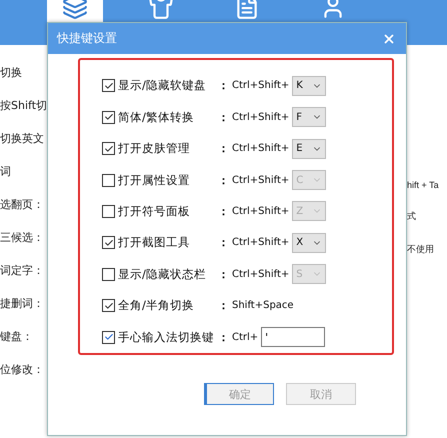 The height and width of the screenshot is (438, 447). I want to click on shortcut-label: 手心输入法切换键, so click(166, 337).